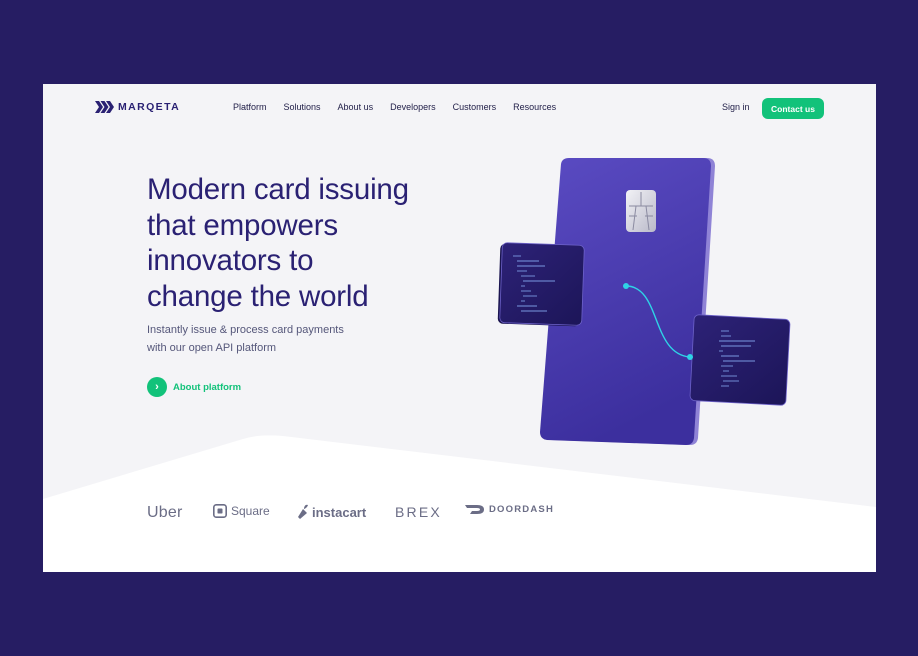 Image resolution: width=918 pixels, height=656 pixels. I want to click on sign-in-link: Sign in, so click(736, 107).